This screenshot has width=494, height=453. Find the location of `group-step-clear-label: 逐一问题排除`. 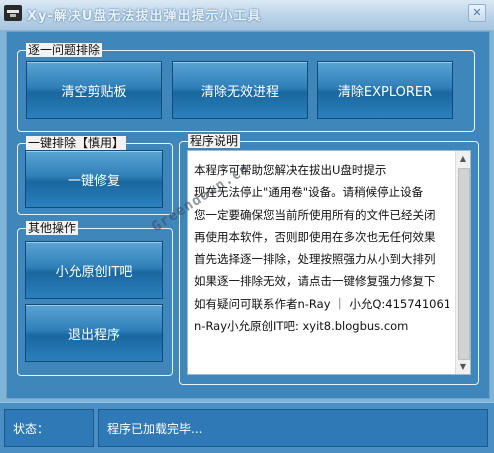

group-step-clear-label: 逐一问题排除 is located at coordinates (64, 50).